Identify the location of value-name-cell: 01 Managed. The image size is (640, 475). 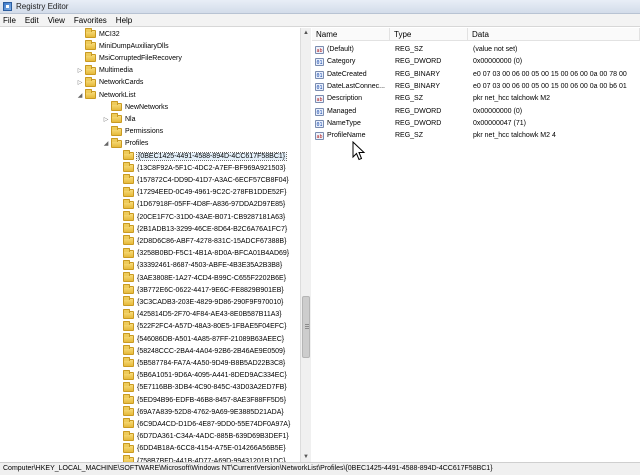
(353, 112).